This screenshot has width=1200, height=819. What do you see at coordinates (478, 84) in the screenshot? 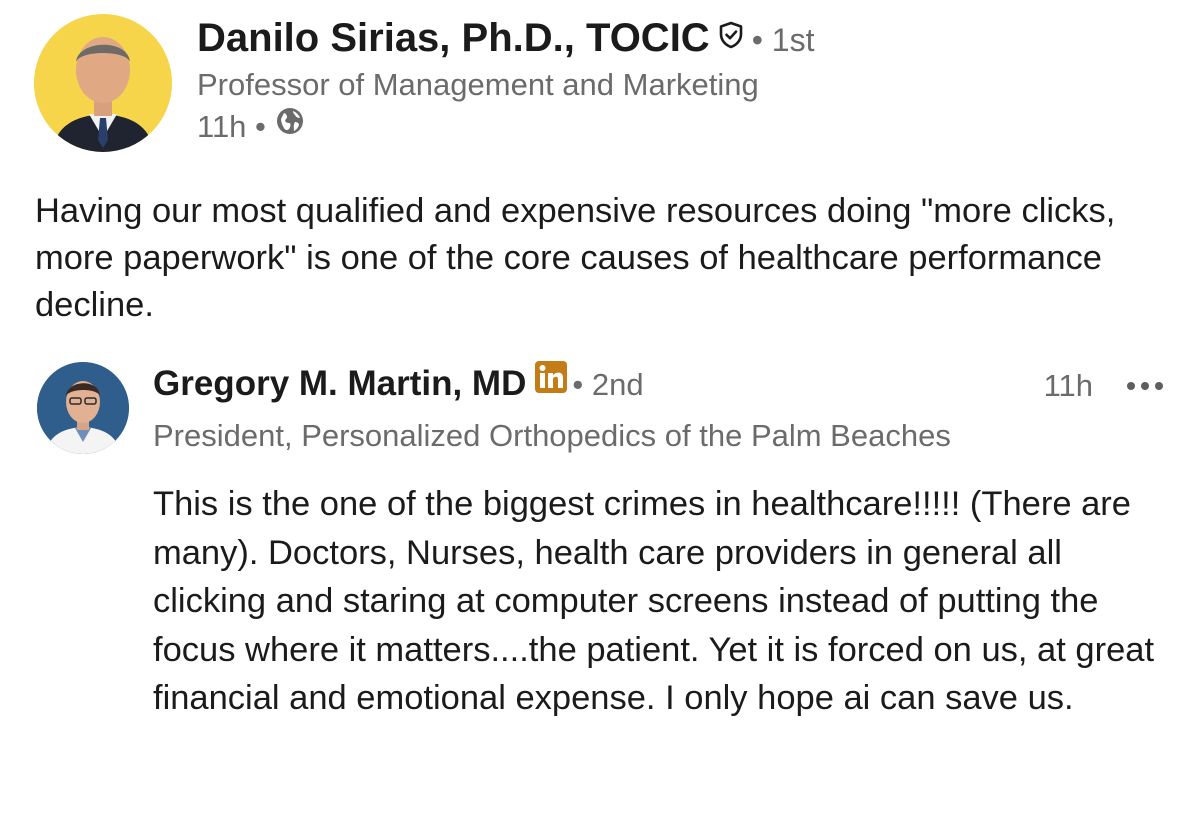
I see `author-headline: Professor of Management and Marketing` at bounding box center [478, 84].